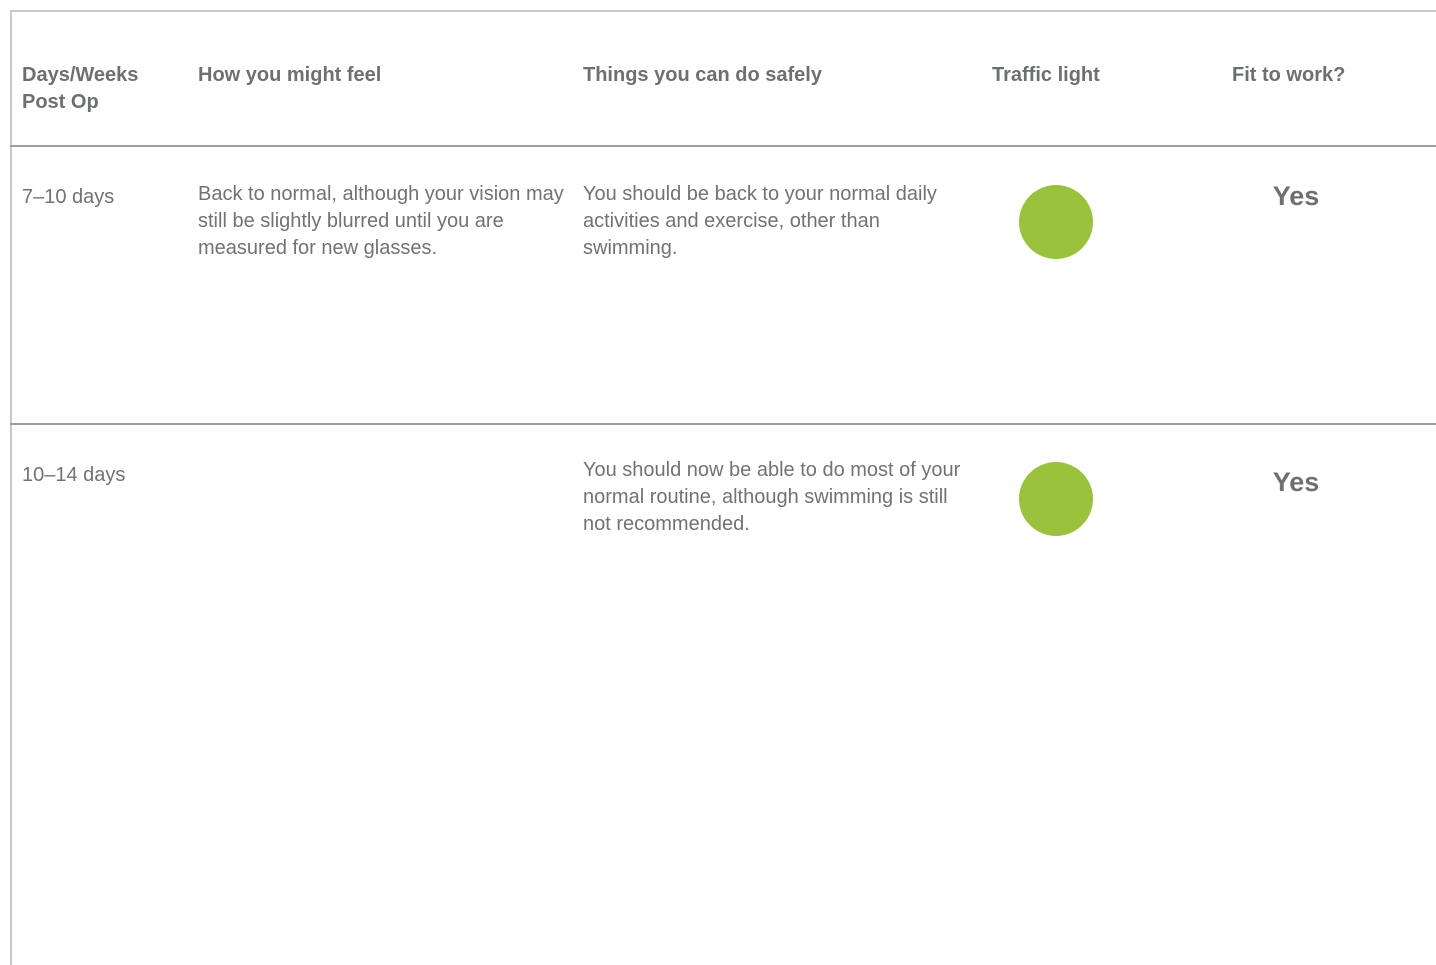 This screenshot has width=1436, height=965. What do you see at coordinates (702, 75) in the screenshot?
I see `header-safe: Things you can do safely` at bounding box center [702, 75].